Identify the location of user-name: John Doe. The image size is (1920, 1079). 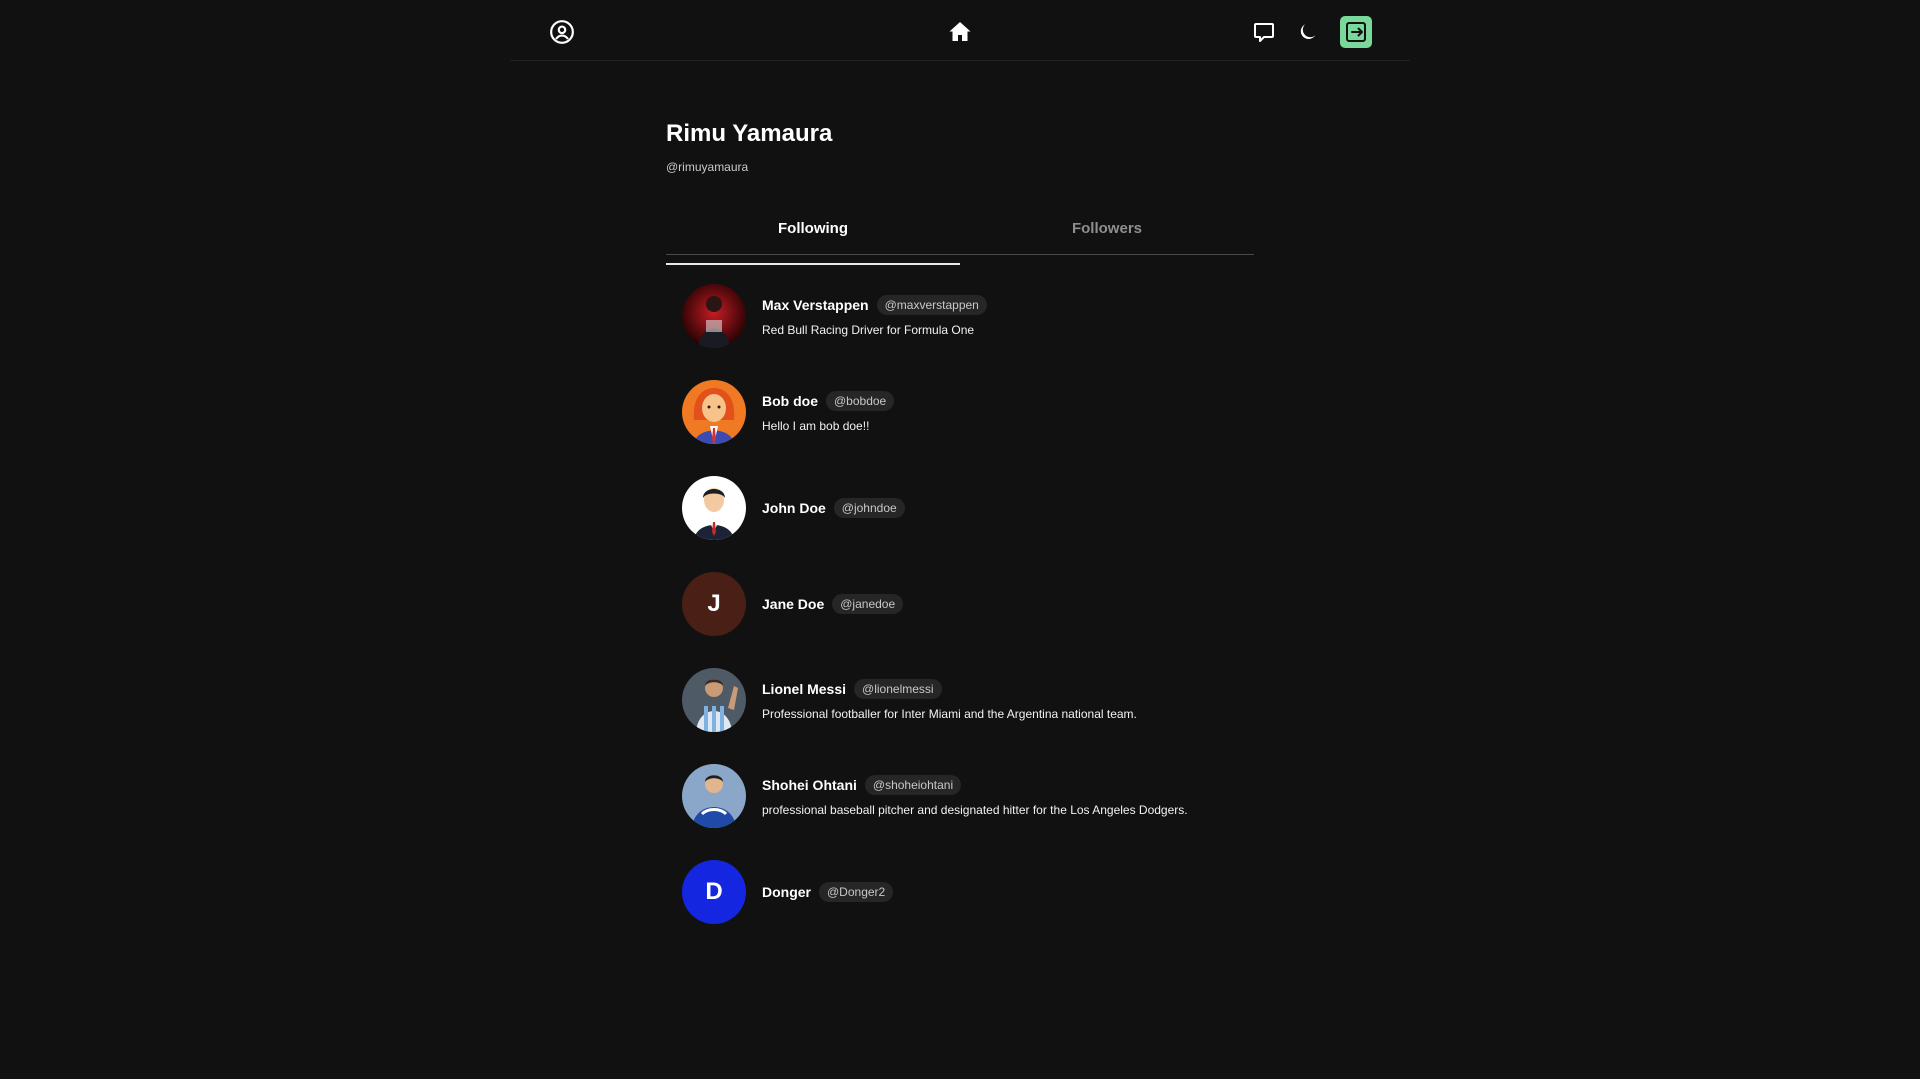
(794, 508).